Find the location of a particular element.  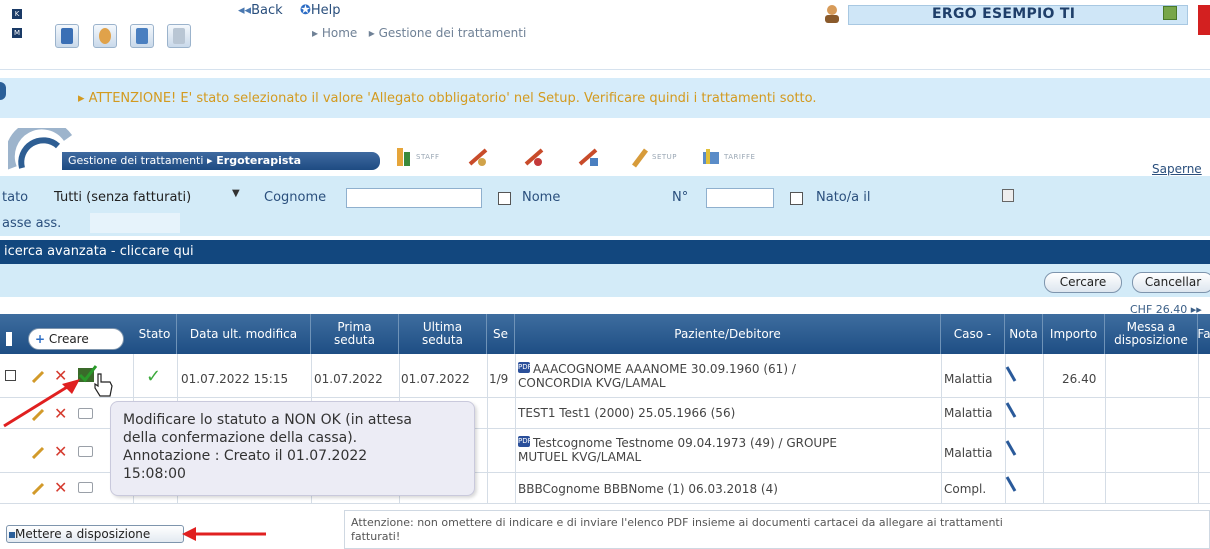

cell-data: 01.07.2022 15:15 is located at coordinates (235, 379).